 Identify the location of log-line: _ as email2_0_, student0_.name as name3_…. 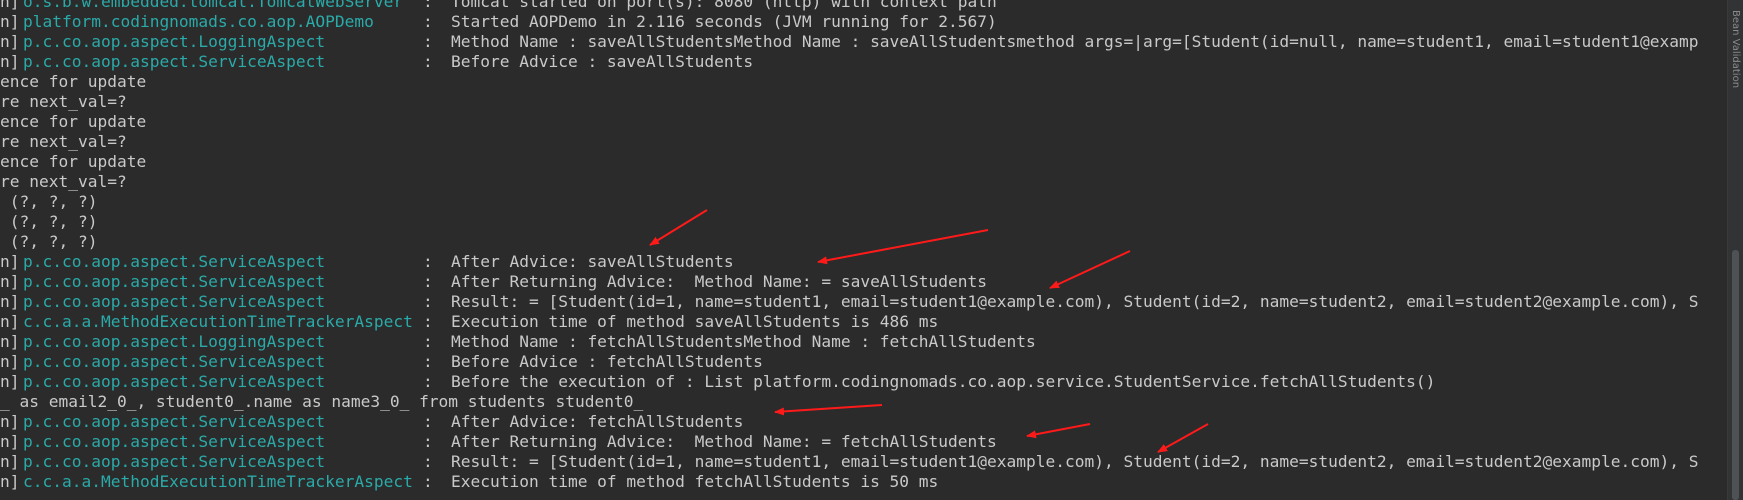
(864, 402).